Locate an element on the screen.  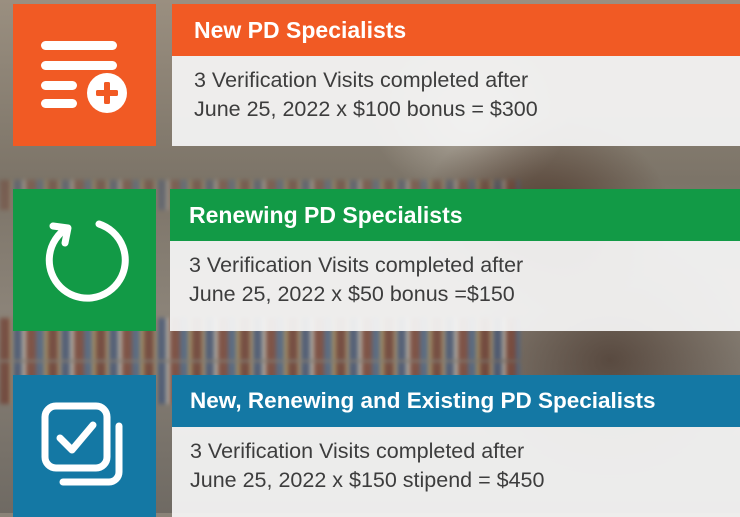
card-body-line: June 25, 2022 x $150 stipend = $450 is located at coordinates (367, 480).